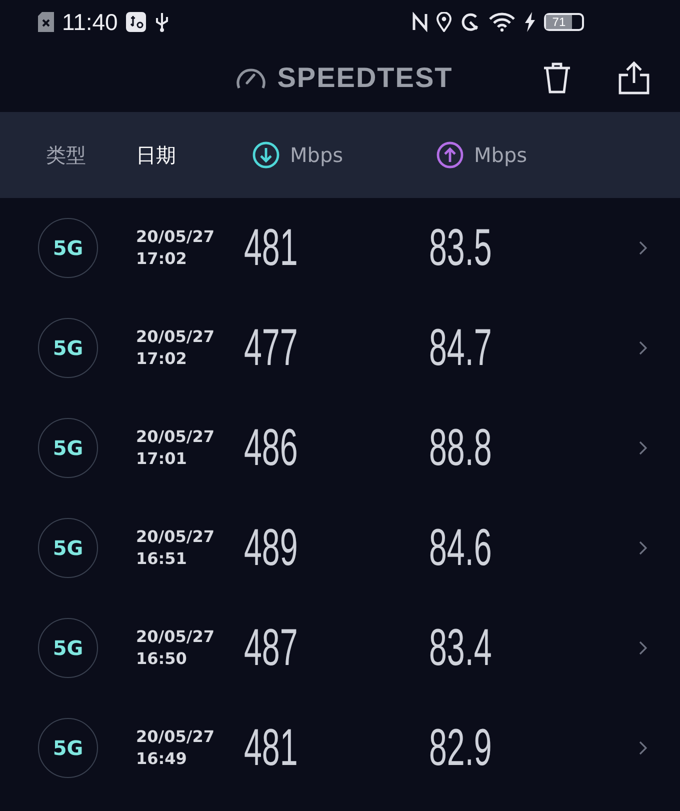  Describe the element at coordinates (460, 548) in the screenshot. I see `upload-speed: 84.6` at that location.